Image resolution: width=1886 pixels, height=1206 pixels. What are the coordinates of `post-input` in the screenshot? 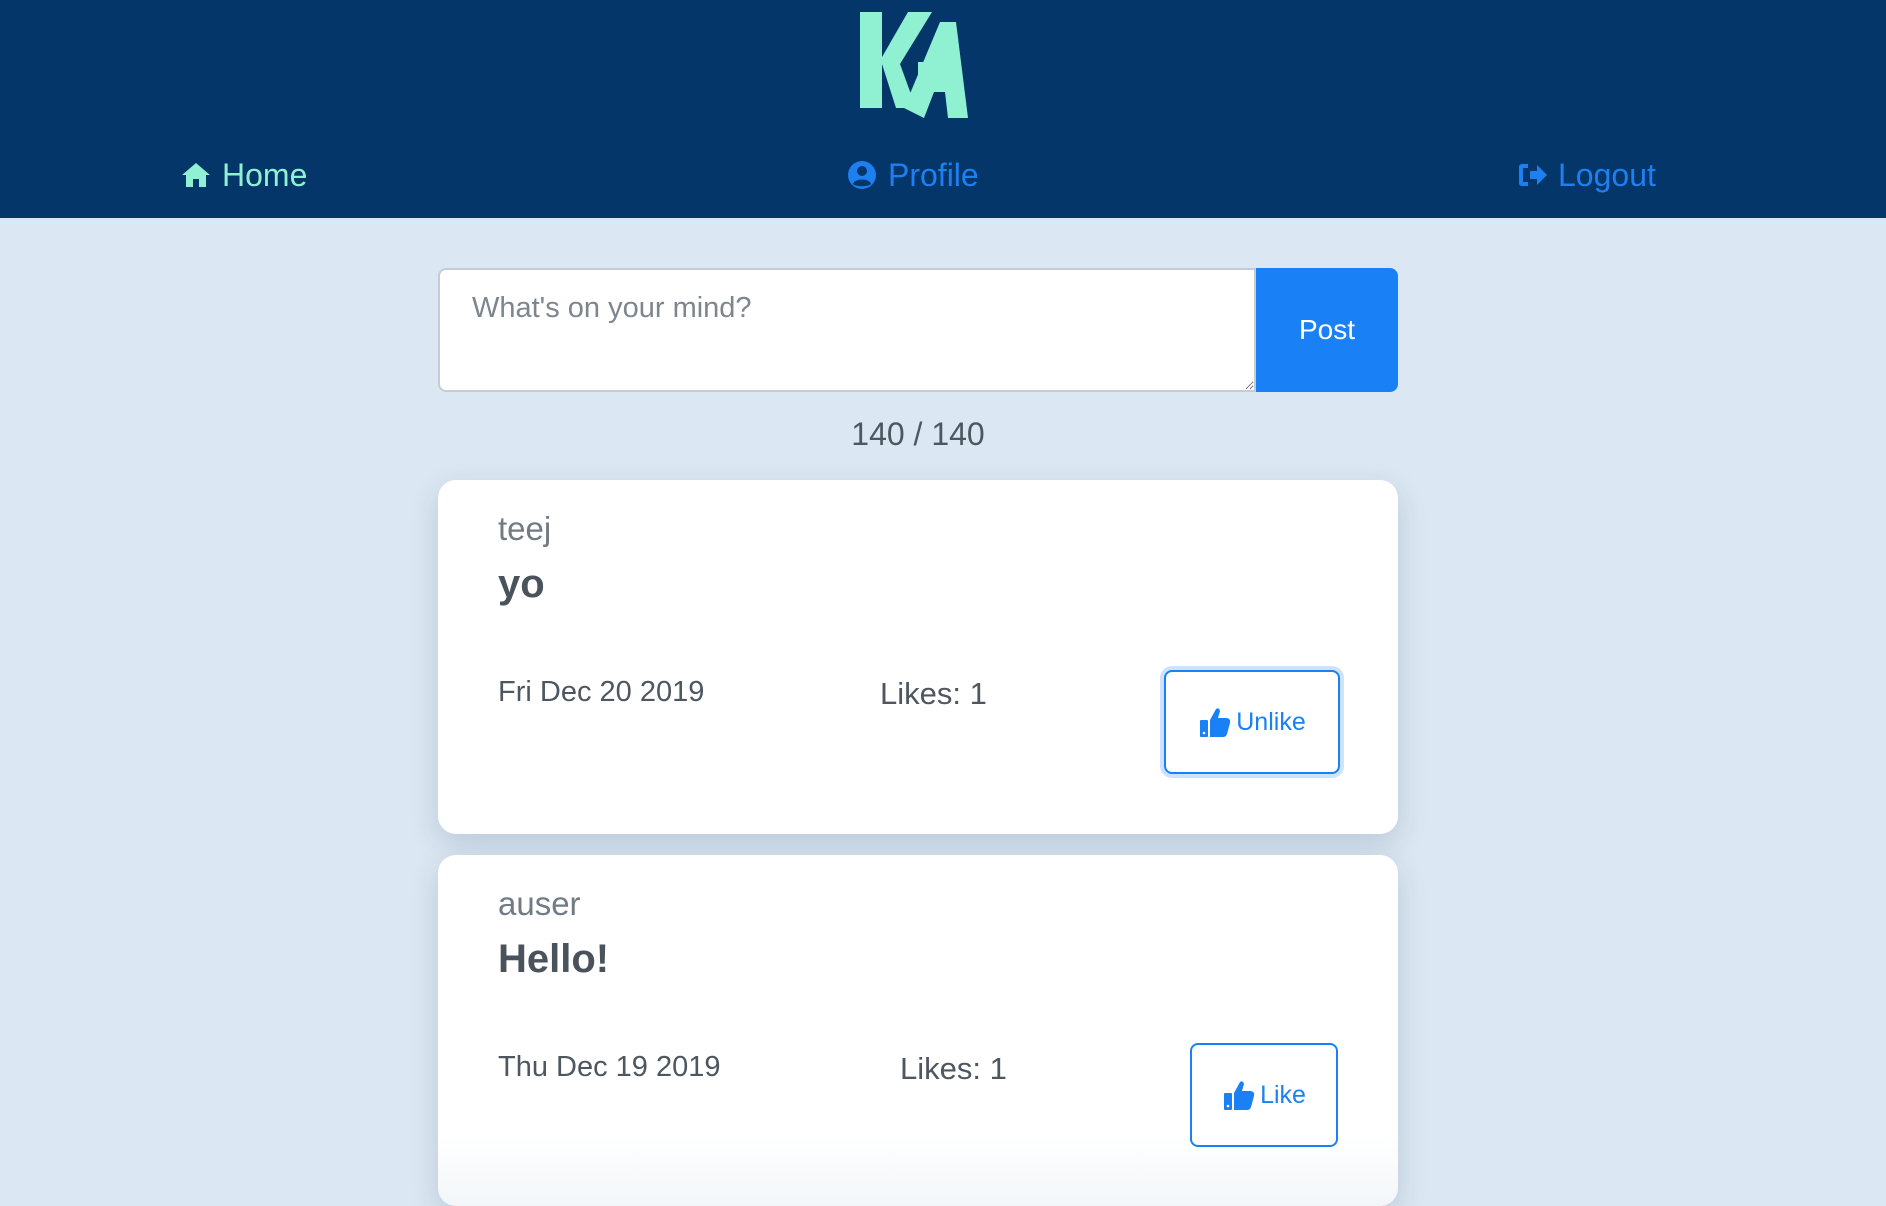 It's located at (847, 330).